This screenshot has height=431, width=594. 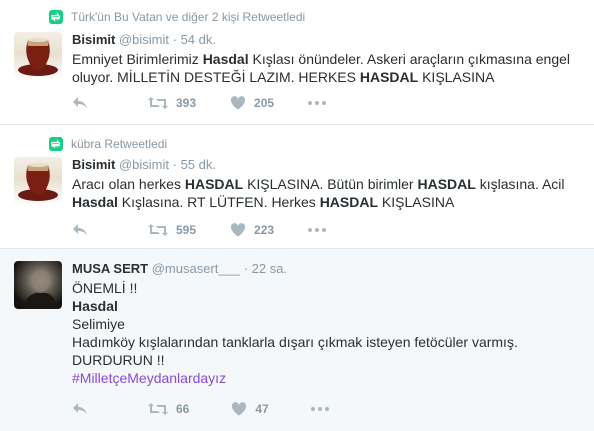 What do you see at coordinates (200, 409) in the screenshot?
I see `tweet-actions: 66 47` at bounding box center [200, 409].